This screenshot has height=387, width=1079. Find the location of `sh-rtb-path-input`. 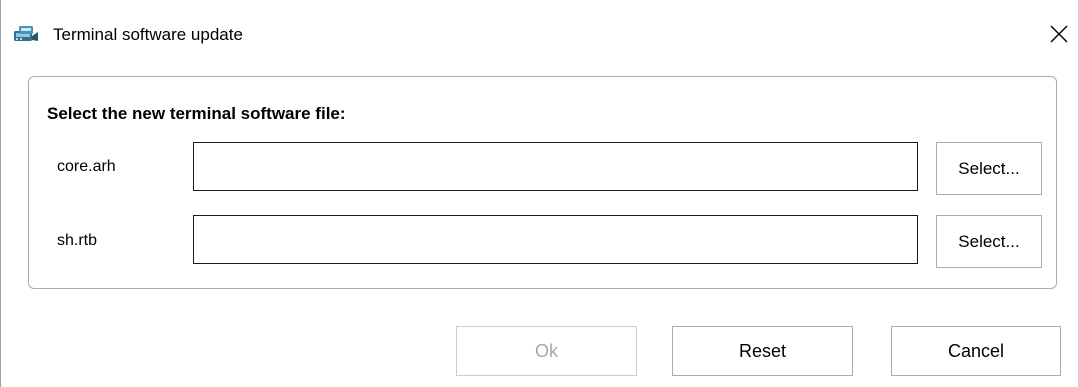

sh-rtb-path-input is located at coordinates (555, 239).